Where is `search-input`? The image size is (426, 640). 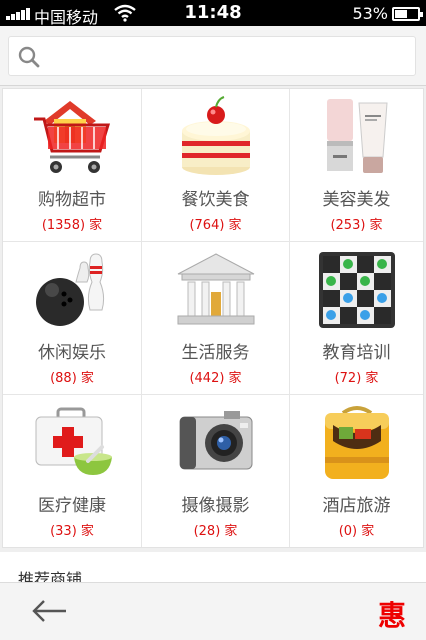 search-input is located at coordinates (229, 56).